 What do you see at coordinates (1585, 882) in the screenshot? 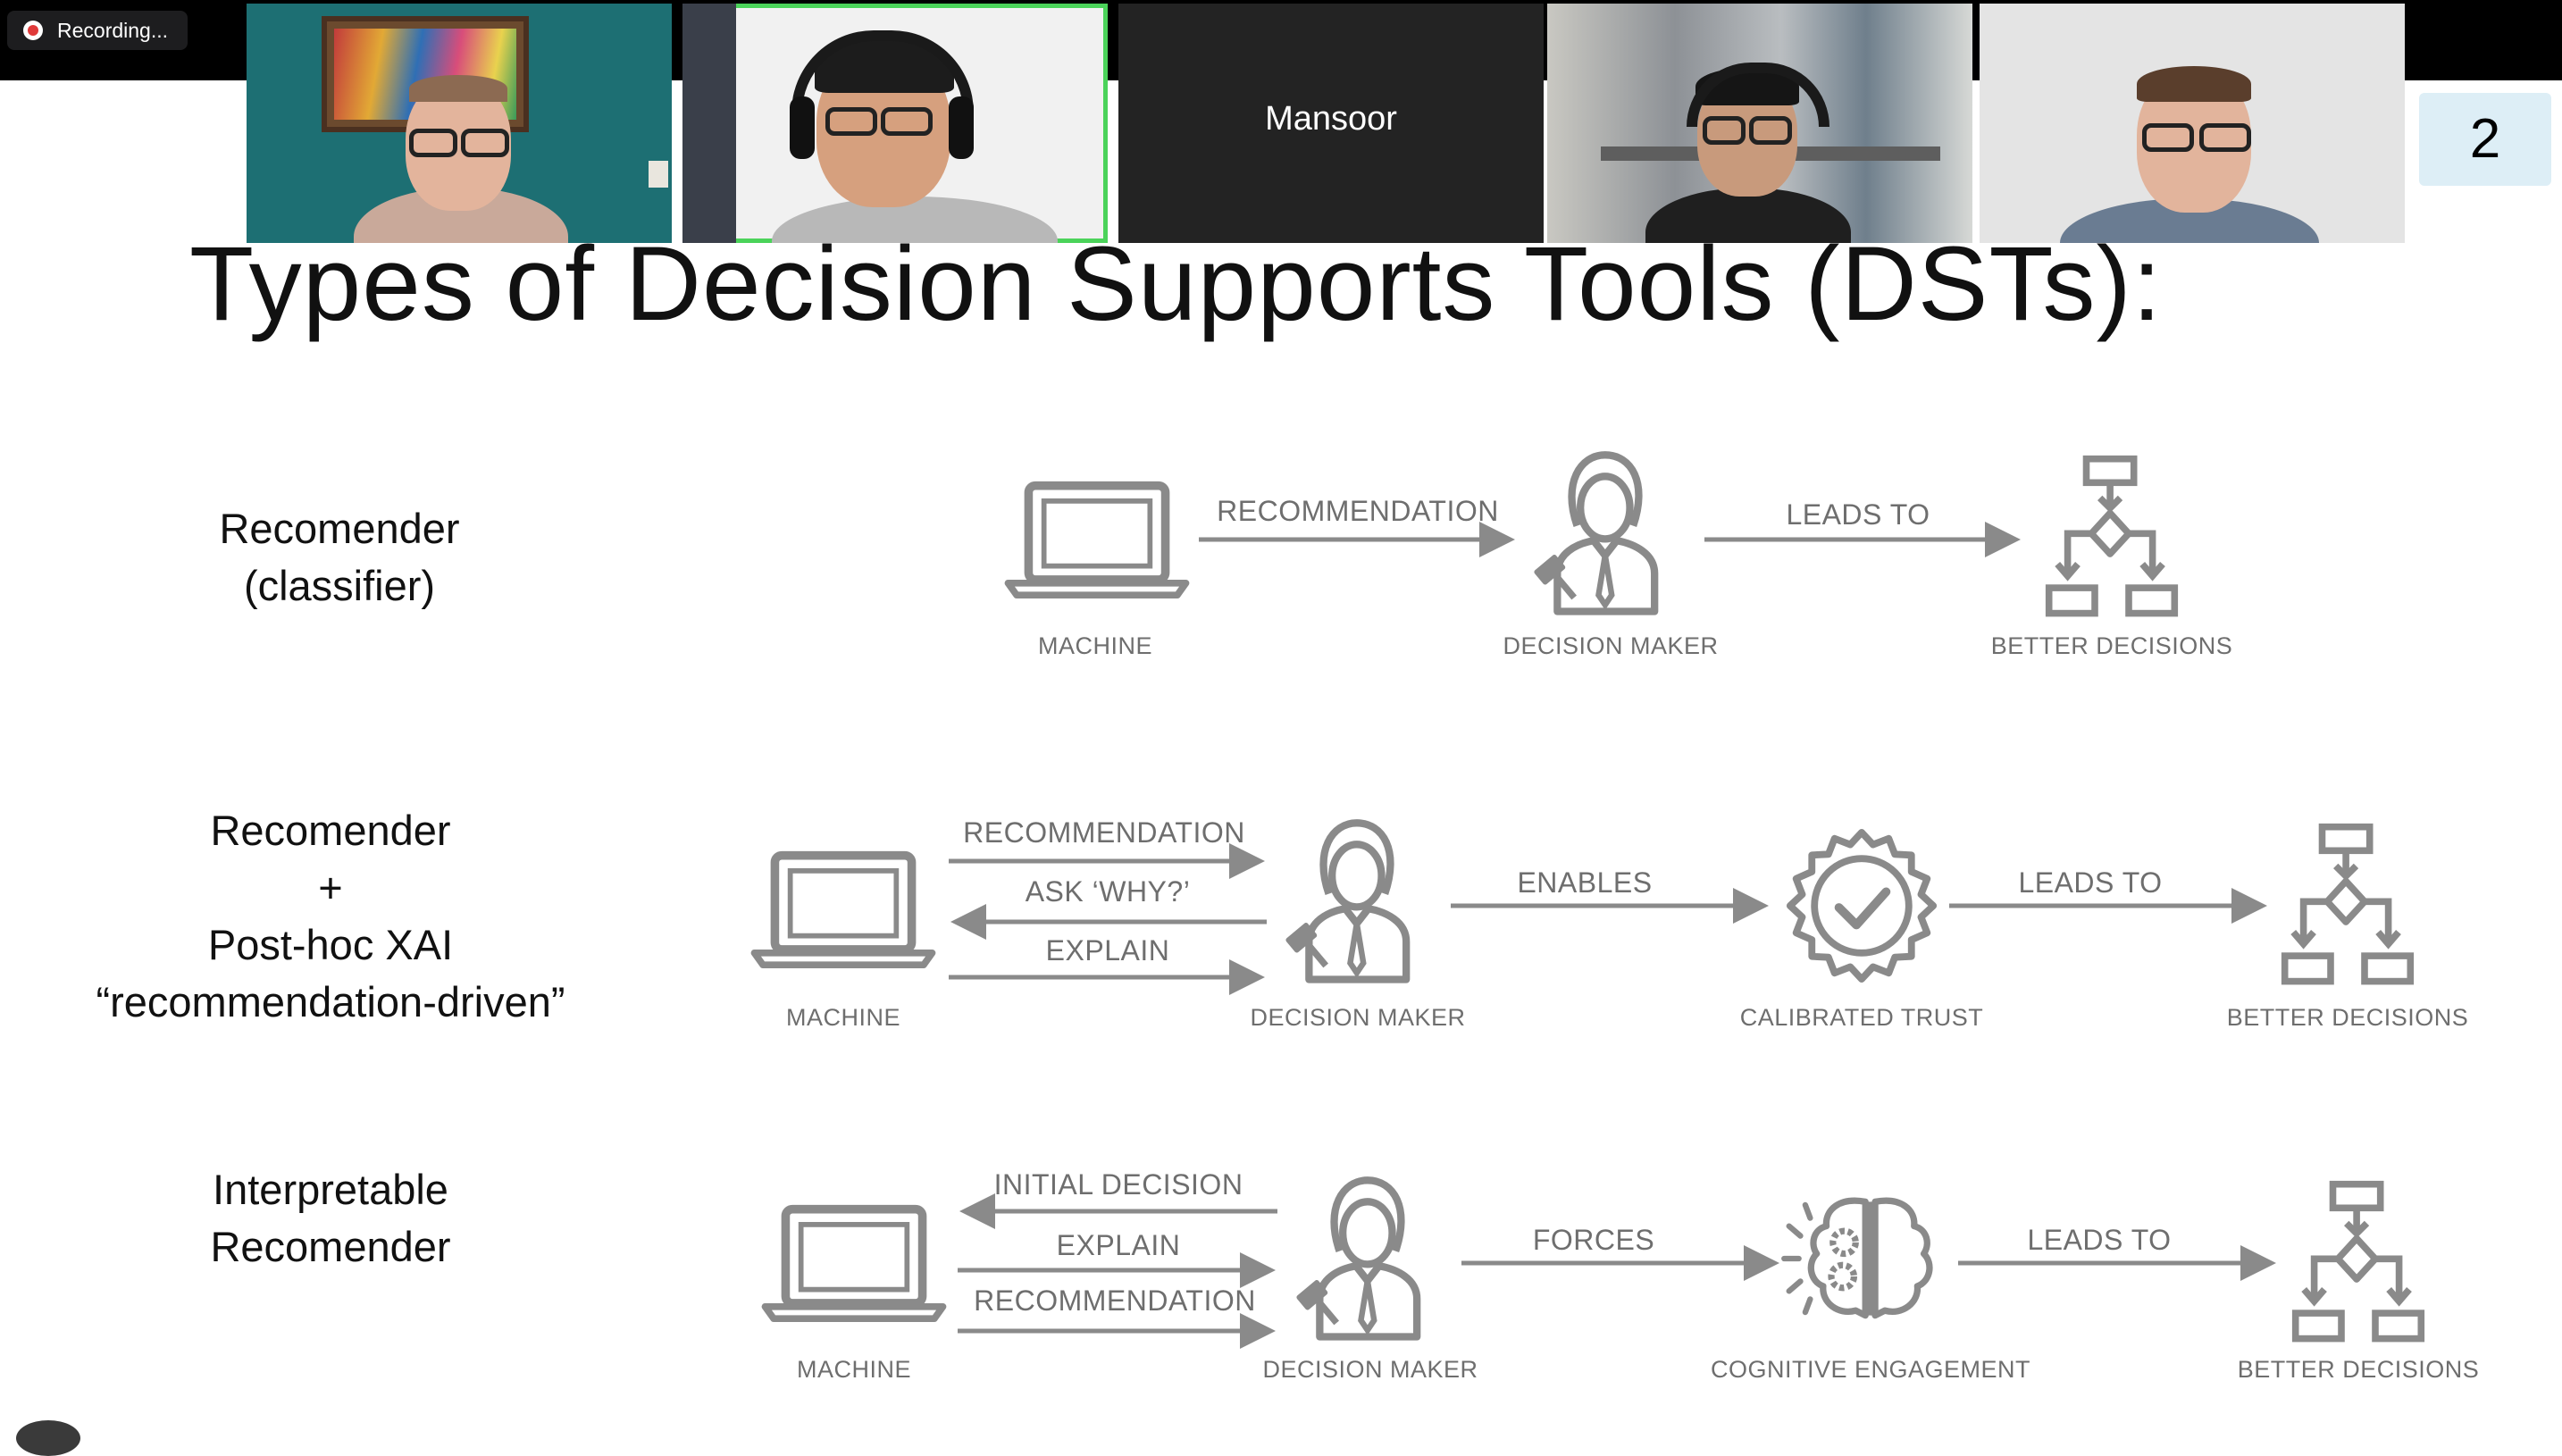
I see `arrow-label-enables: ENABLES` at bounding box center [1585, 882].